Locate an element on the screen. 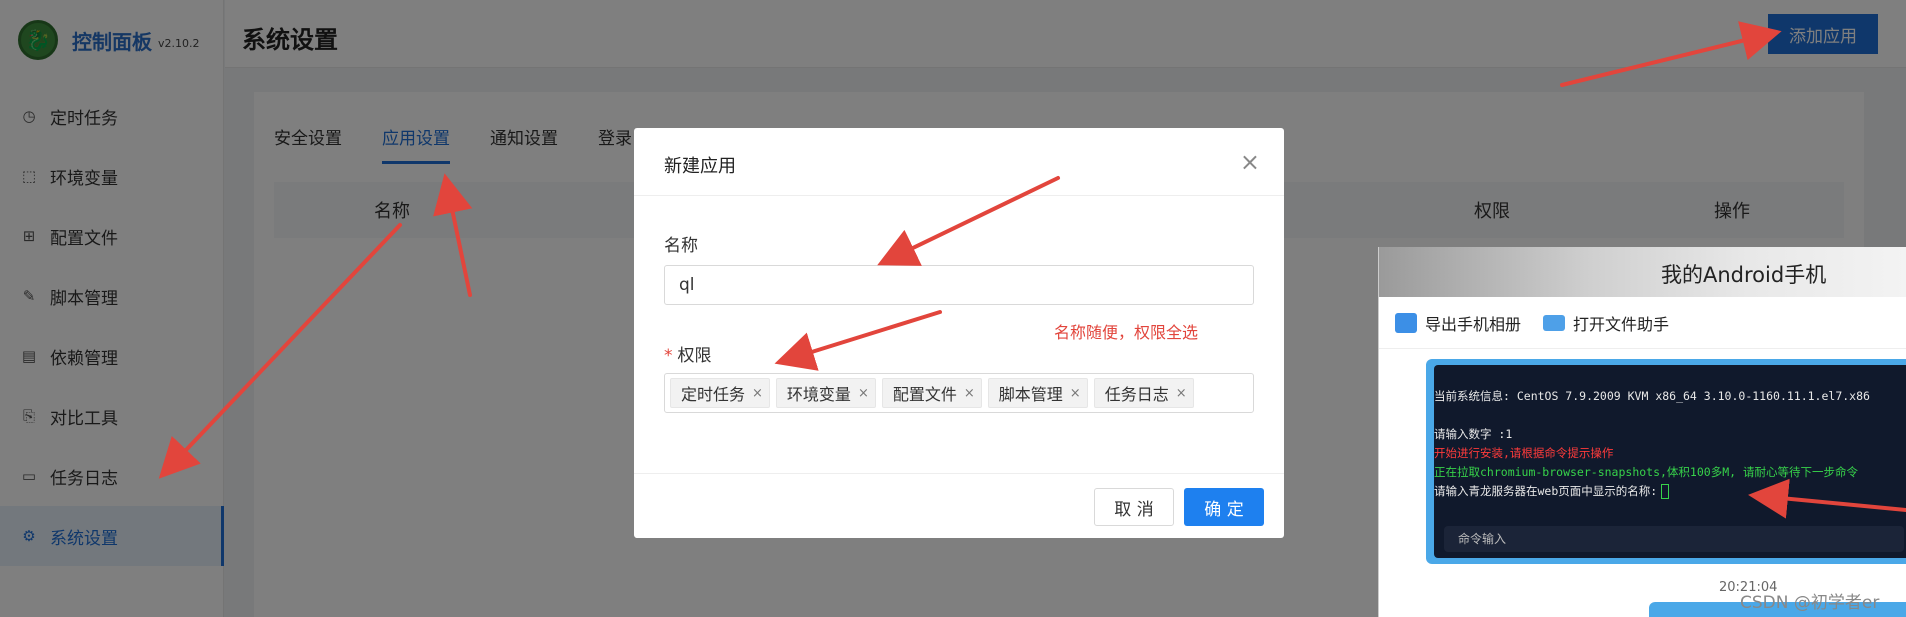  permission-tag-label: 环境变量 is located at coordinates (818, 394).